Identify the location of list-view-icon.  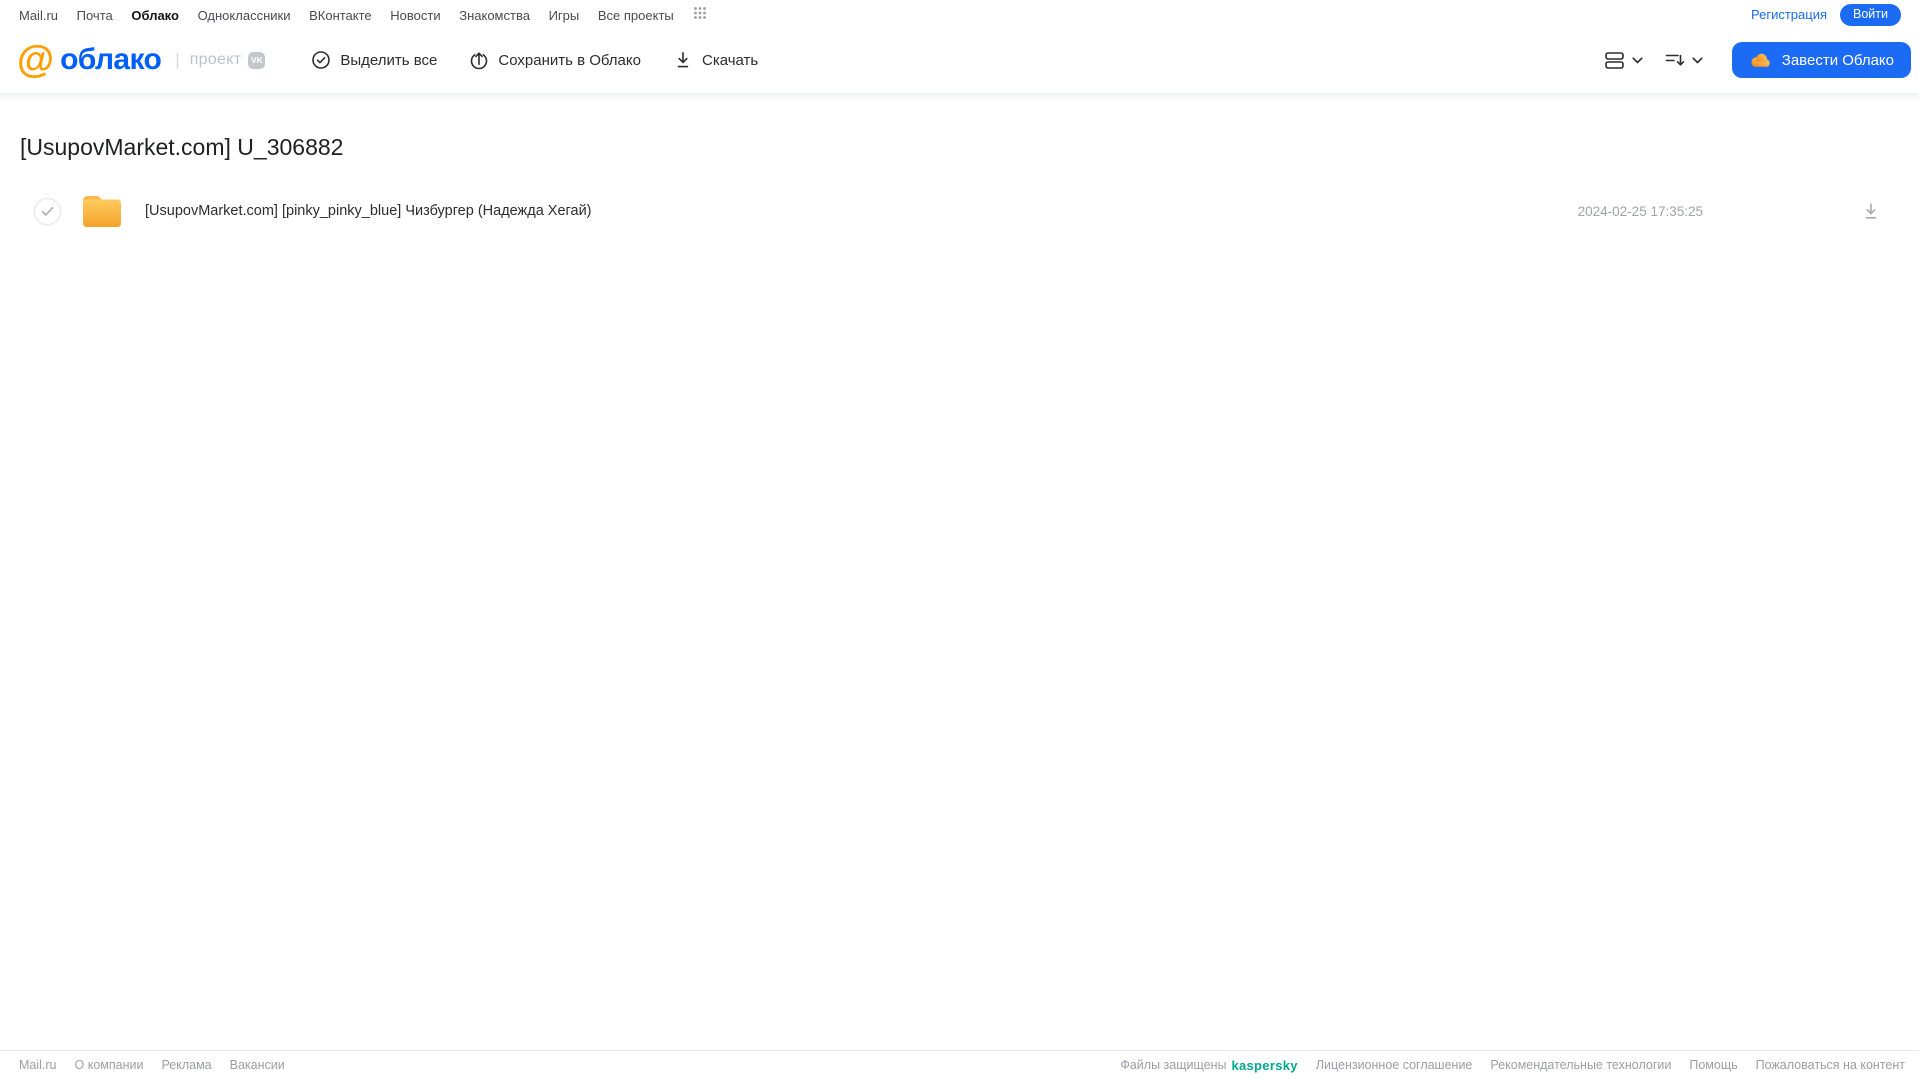
(1615, 60).